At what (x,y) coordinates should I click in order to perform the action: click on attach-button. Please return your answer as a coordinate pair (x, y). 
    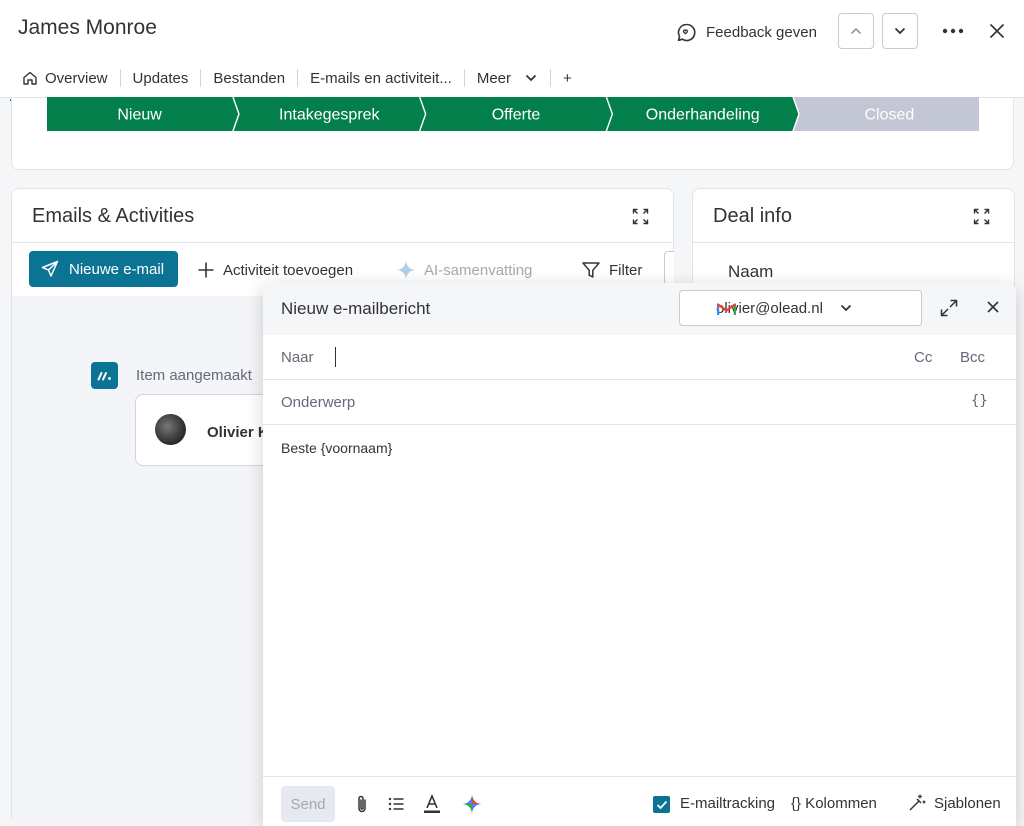
    Looking at the image, I should click on (362, 804).